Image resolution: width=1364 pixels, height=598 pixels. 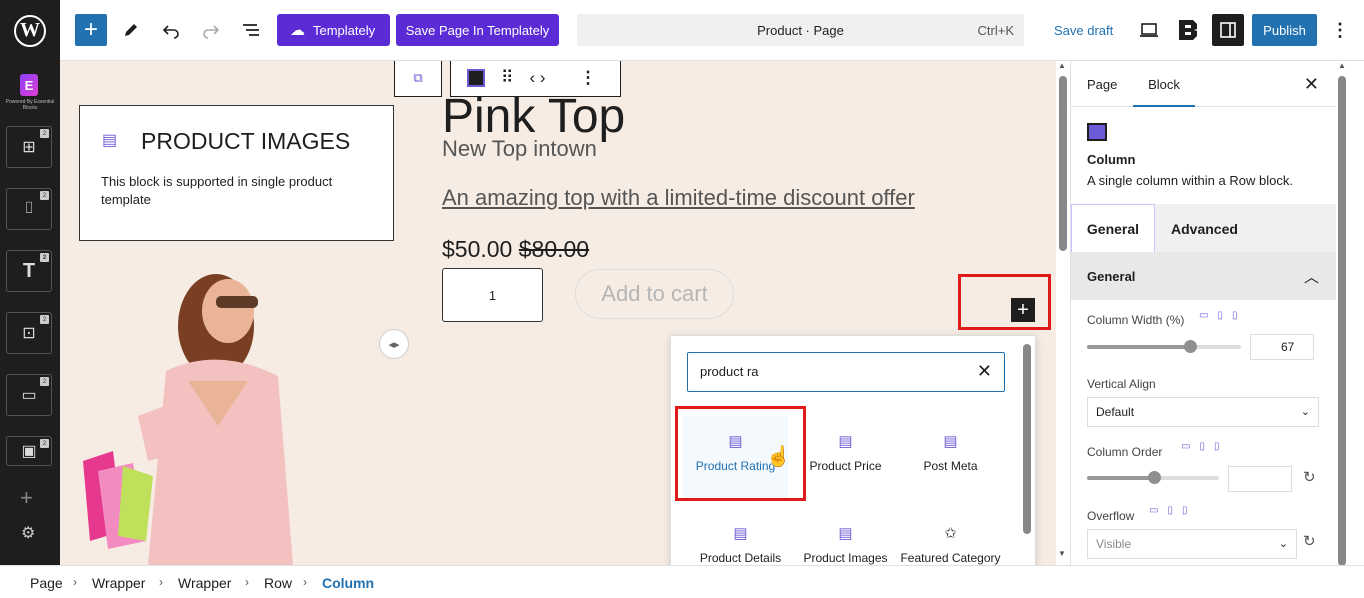 What do you see at coordinates (1204, 276) in the screenshot?
I see `general-panel-header: General ︿` at bounding box center [1204, 276].